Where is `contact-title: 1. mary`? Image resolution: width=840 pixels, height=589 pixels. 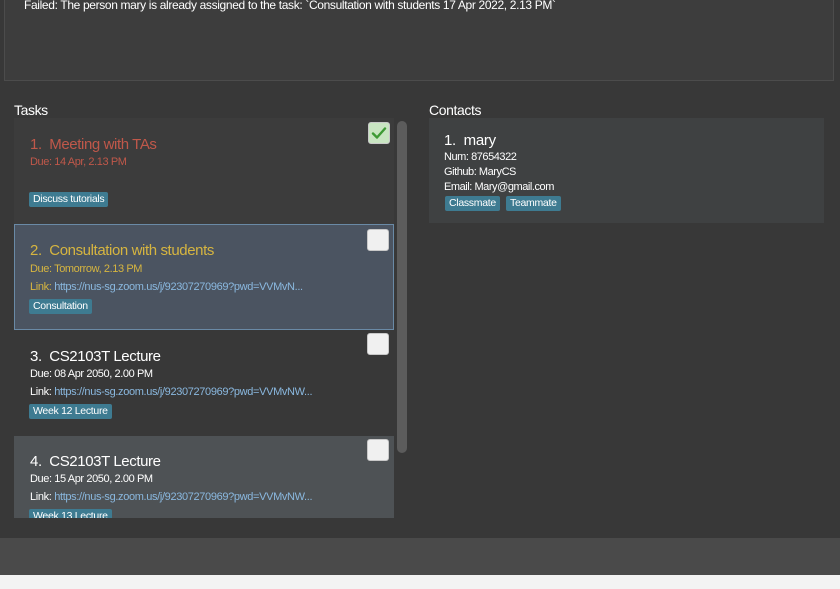 contact-title: 1. mary is located at coordinates (470, 140).